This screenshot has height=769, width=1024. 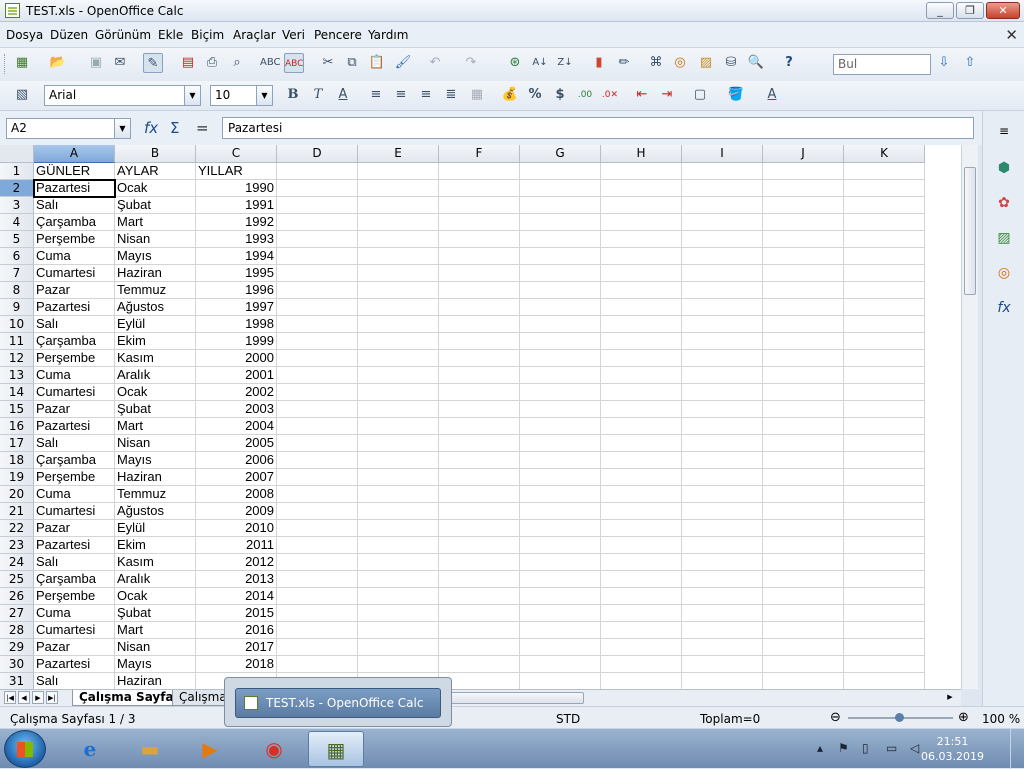 I want to click on menu-yardim: Yardım, so click(x=388, y=35).